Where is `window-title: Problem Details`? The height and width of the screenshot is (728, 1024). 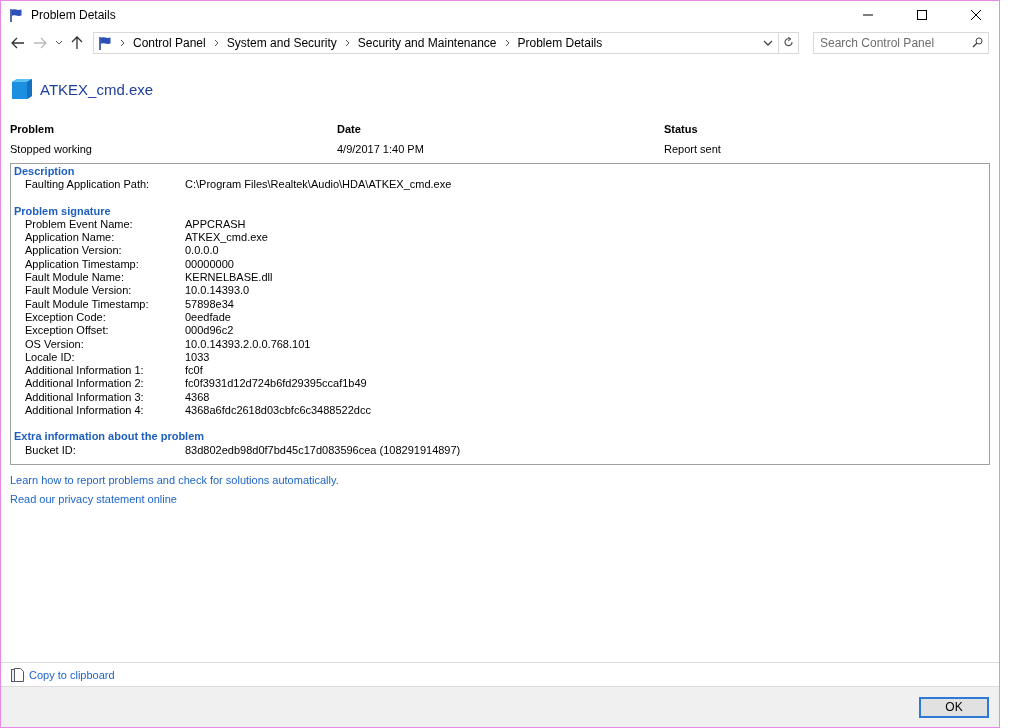
window-title: Problem Details is located at coordinates (74, 15).